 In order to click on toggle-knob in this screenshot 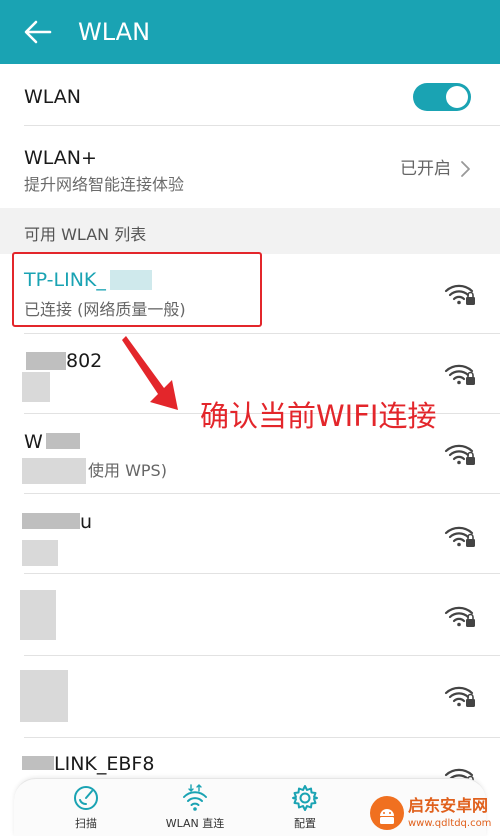, I will do `click(457, 97)`.